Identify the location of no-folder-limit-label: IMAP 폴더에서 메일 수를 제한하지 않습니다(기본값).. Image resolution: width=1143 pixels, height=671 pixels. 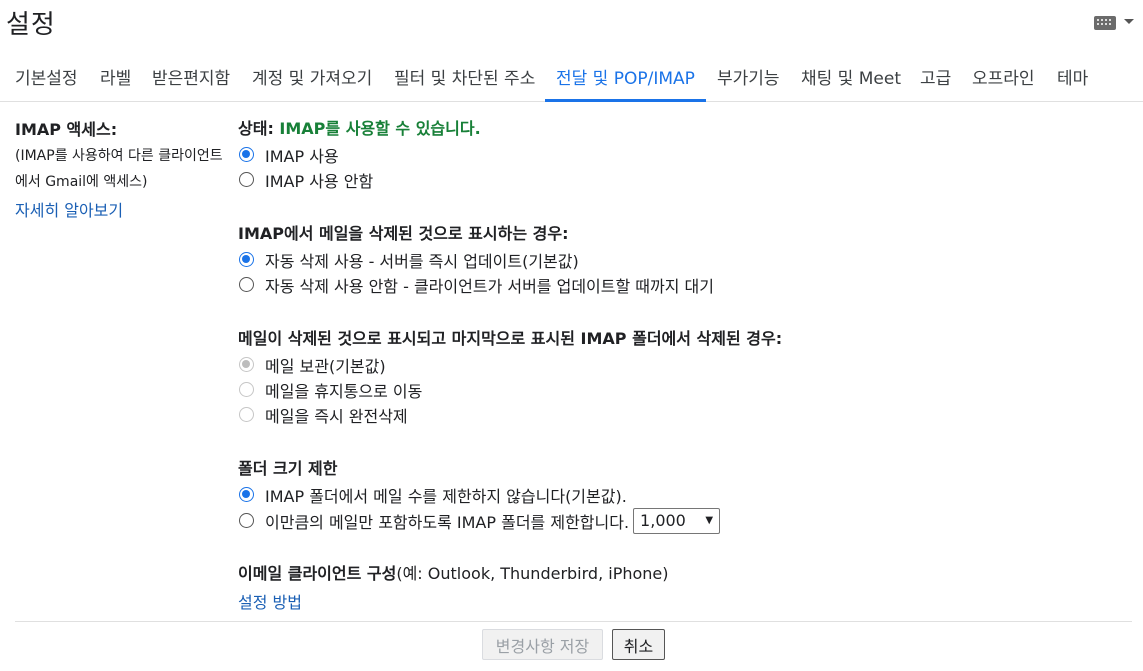
(446, 496).